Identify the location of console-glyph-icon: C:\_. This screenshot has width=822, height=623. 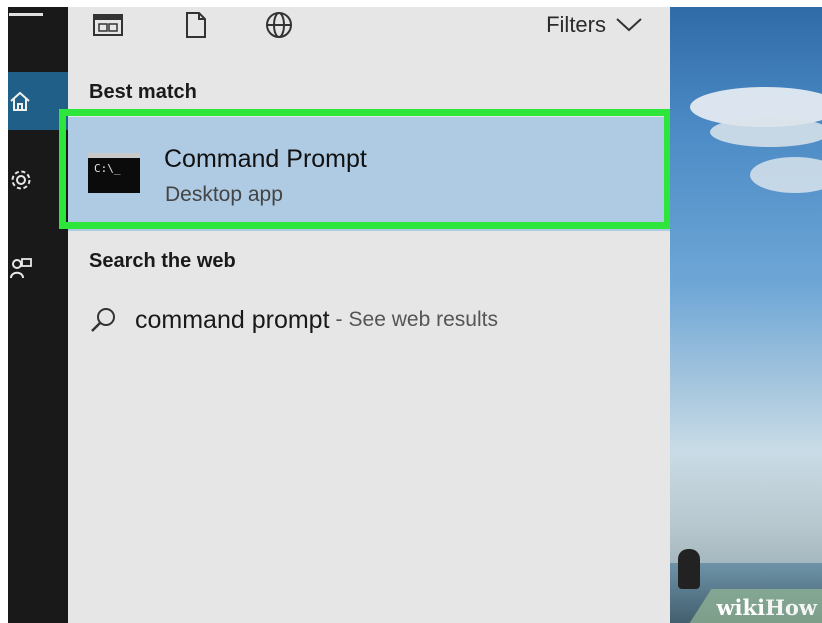
(107, 168).